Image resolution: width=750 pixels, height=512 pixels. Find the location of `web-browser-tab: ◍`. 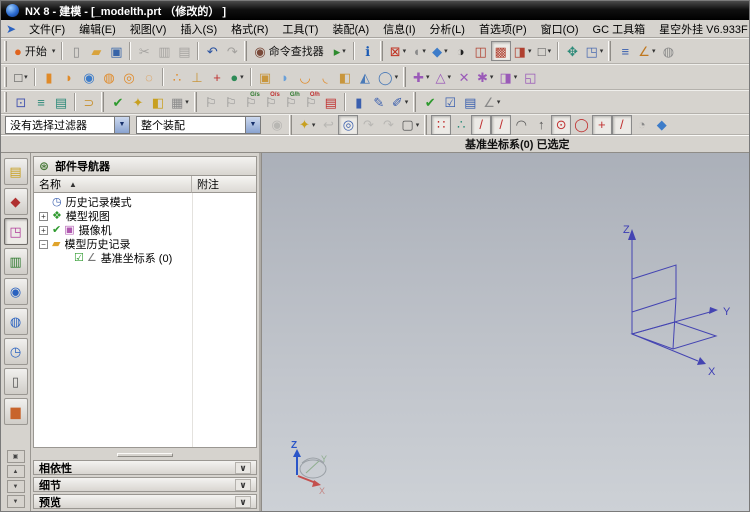

web-browser-tab: ◍ is located at coordinates (15, 321).